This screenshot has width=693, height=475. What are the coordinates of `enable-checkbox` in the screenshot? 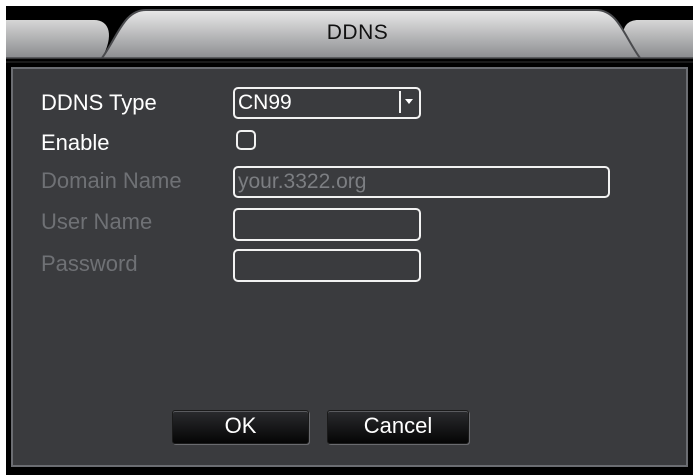 It's located at (246, 140).